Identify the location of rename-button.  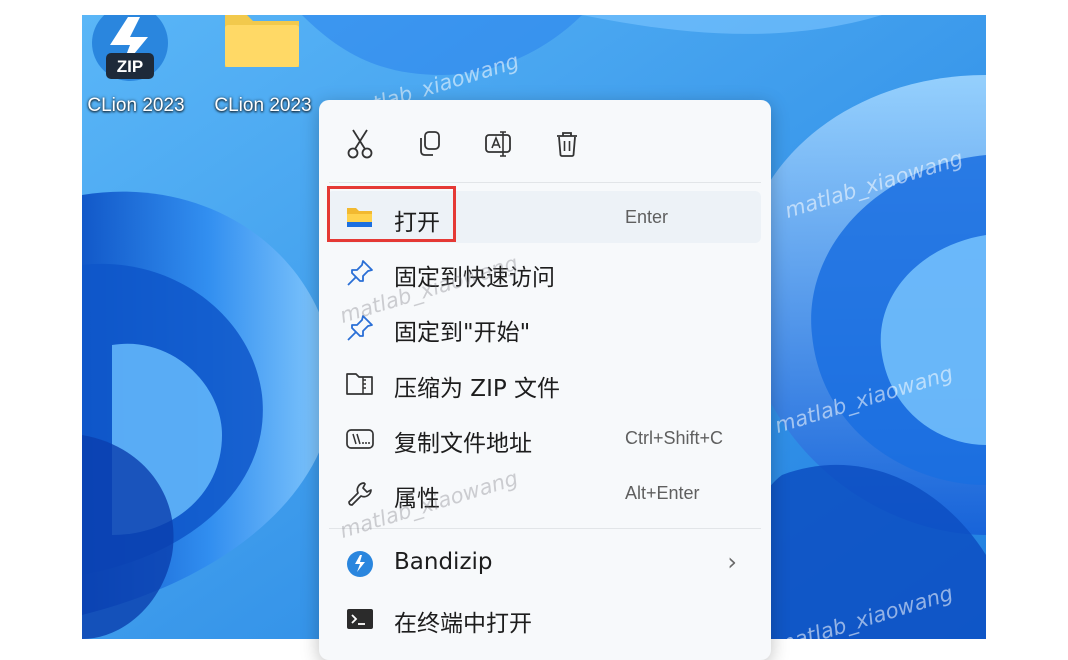
(499, 144).